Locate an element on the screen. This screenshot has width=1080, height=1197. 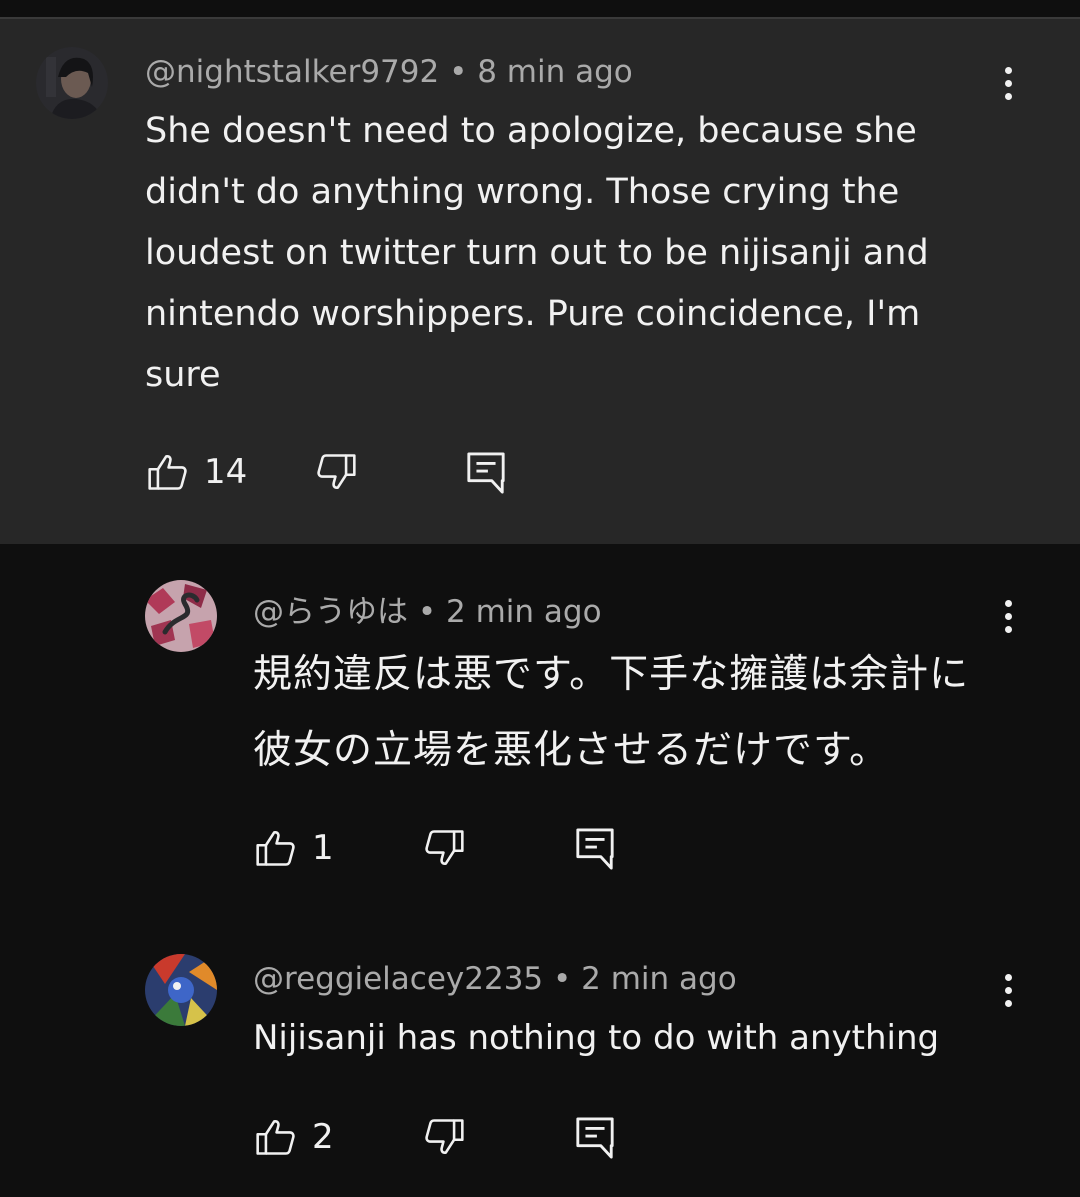
comment-meta: @reggielacey2235 • 2 min ago is located at coordinates (495, 979).